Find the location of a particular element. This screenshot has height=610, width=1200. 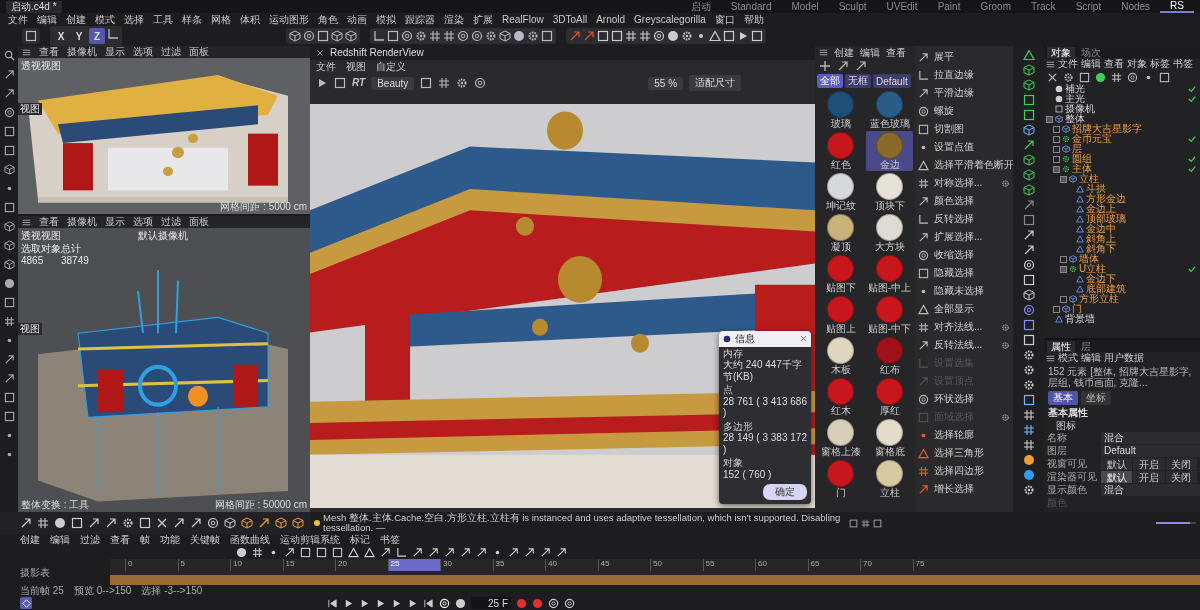

object-menu-item: 标签 is located at coordinates (1160, 64).